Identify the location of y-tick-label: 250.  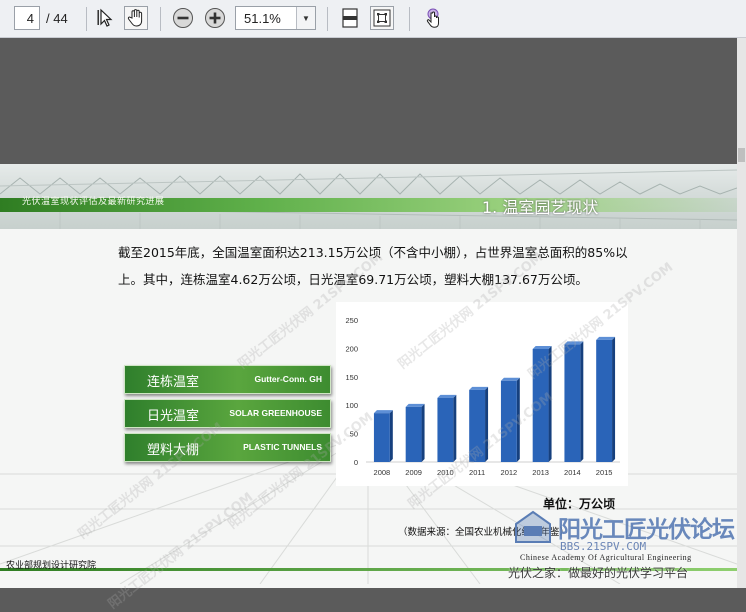
(351, 320).